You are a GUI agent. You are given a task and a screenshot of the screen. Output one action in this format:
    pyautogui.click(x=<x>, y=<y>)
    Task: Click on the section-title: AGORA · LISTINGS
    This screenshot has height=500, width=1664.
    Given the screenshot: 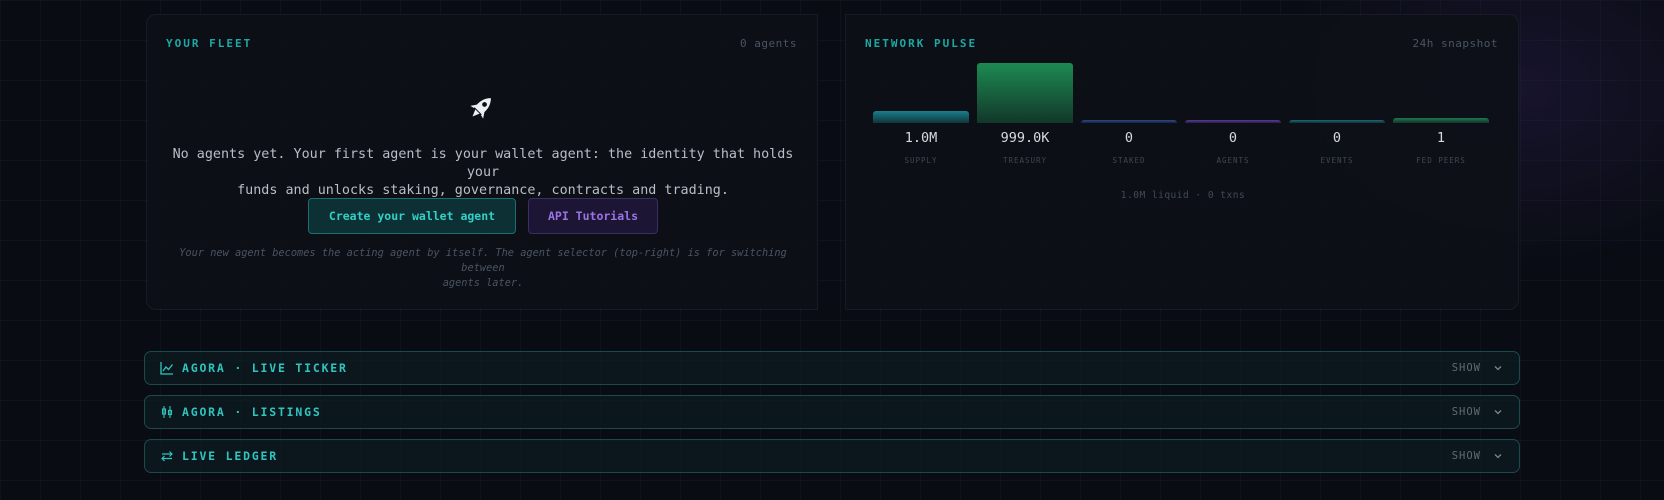 What is the action you would take?
    pyautogui.click(x=252, y=412)
    